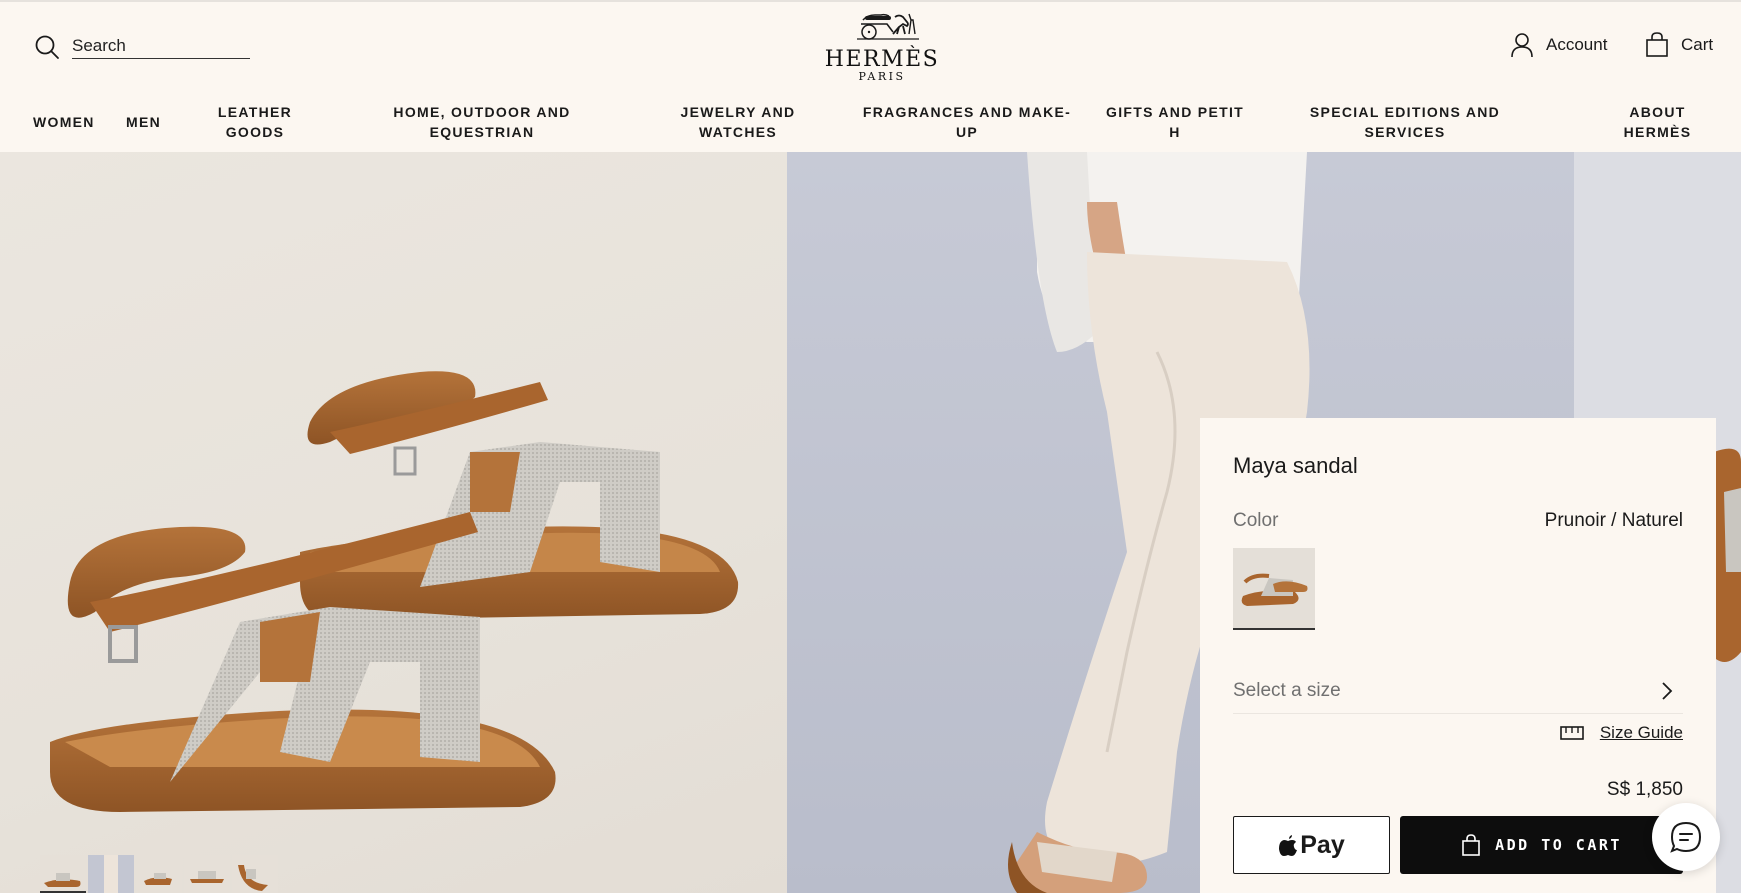 This screenshot has width=1741, height=893. I want to click on color-value: Prunoir / Naturel, so click(1613, 520).